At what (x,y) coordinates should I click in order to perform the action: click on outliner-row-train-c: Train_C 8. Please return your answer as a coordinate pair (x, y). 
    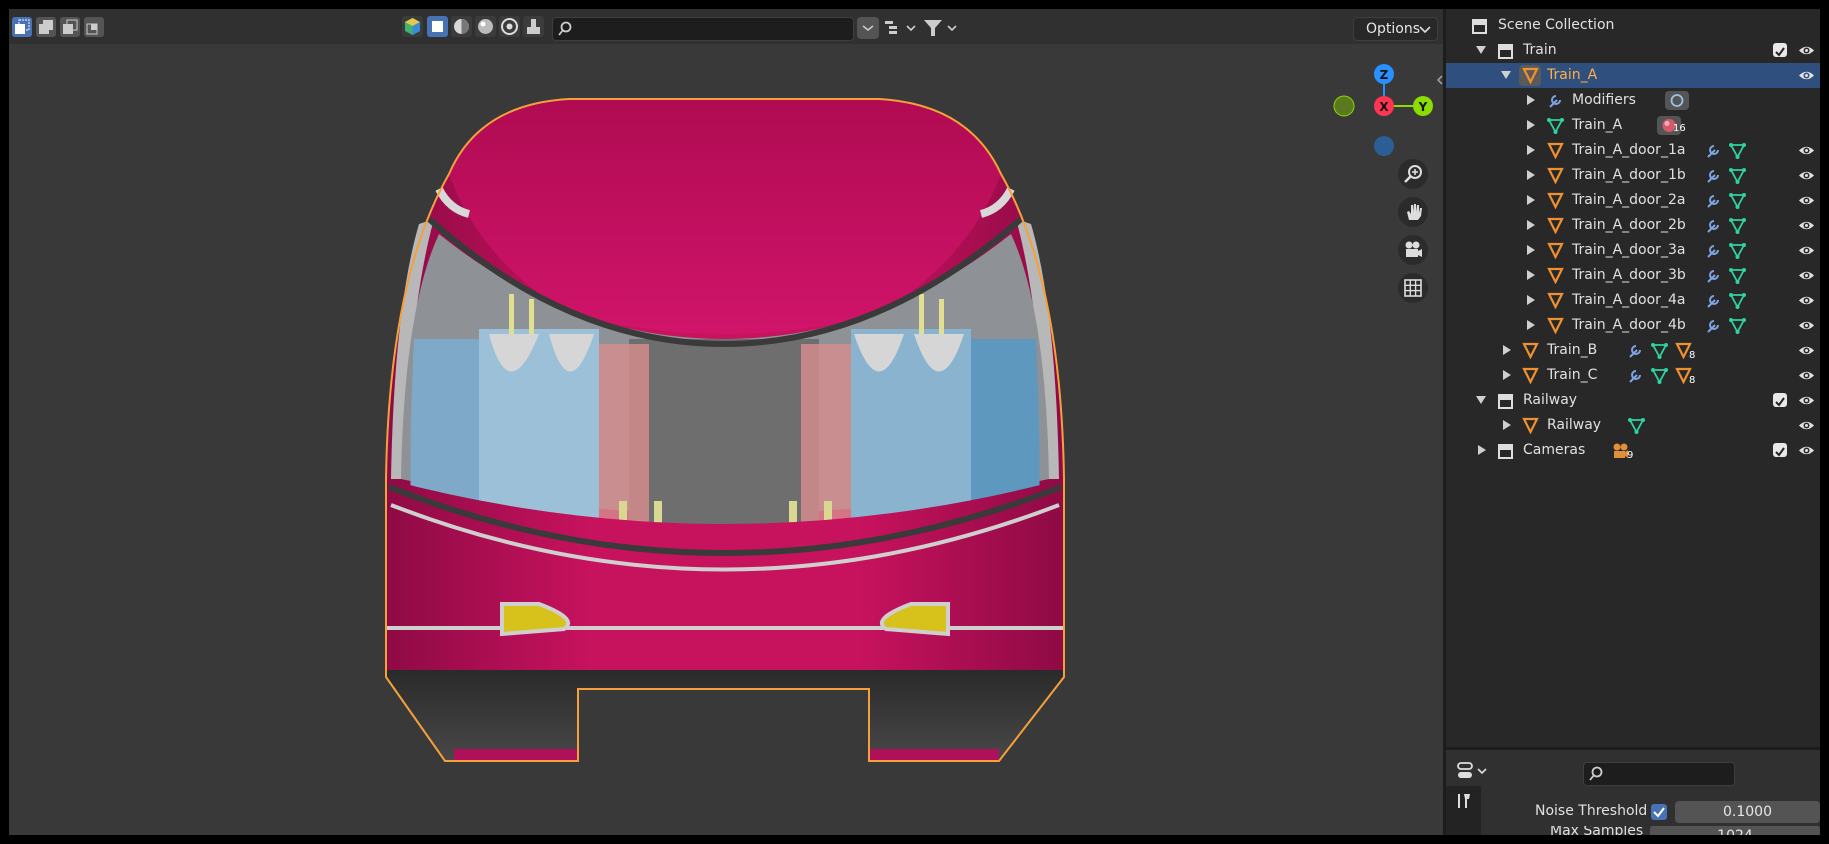
    Looking at the image, I should click on (1633, 375).